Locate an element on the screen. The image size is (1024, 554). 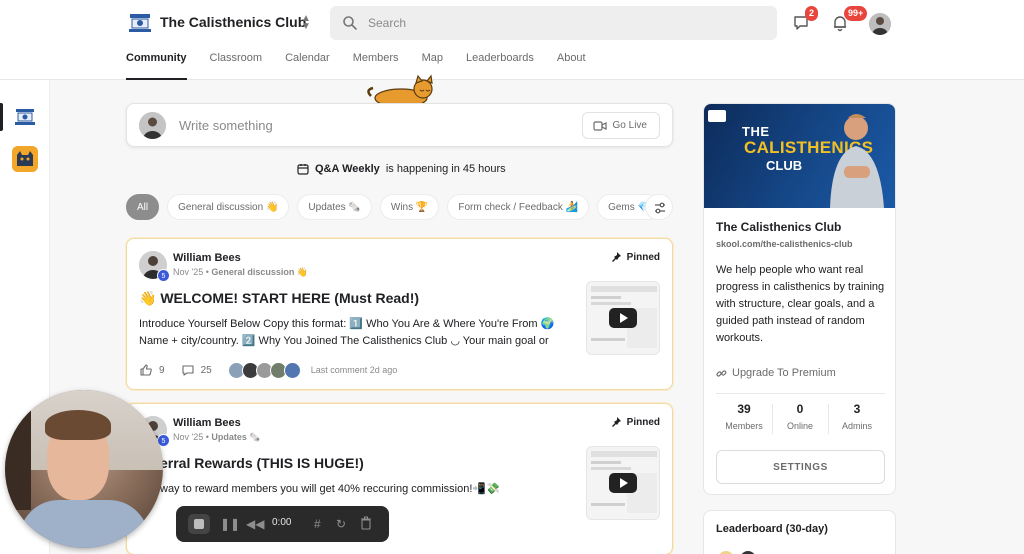
like-count: 9 is located at coordinates (162, 370).